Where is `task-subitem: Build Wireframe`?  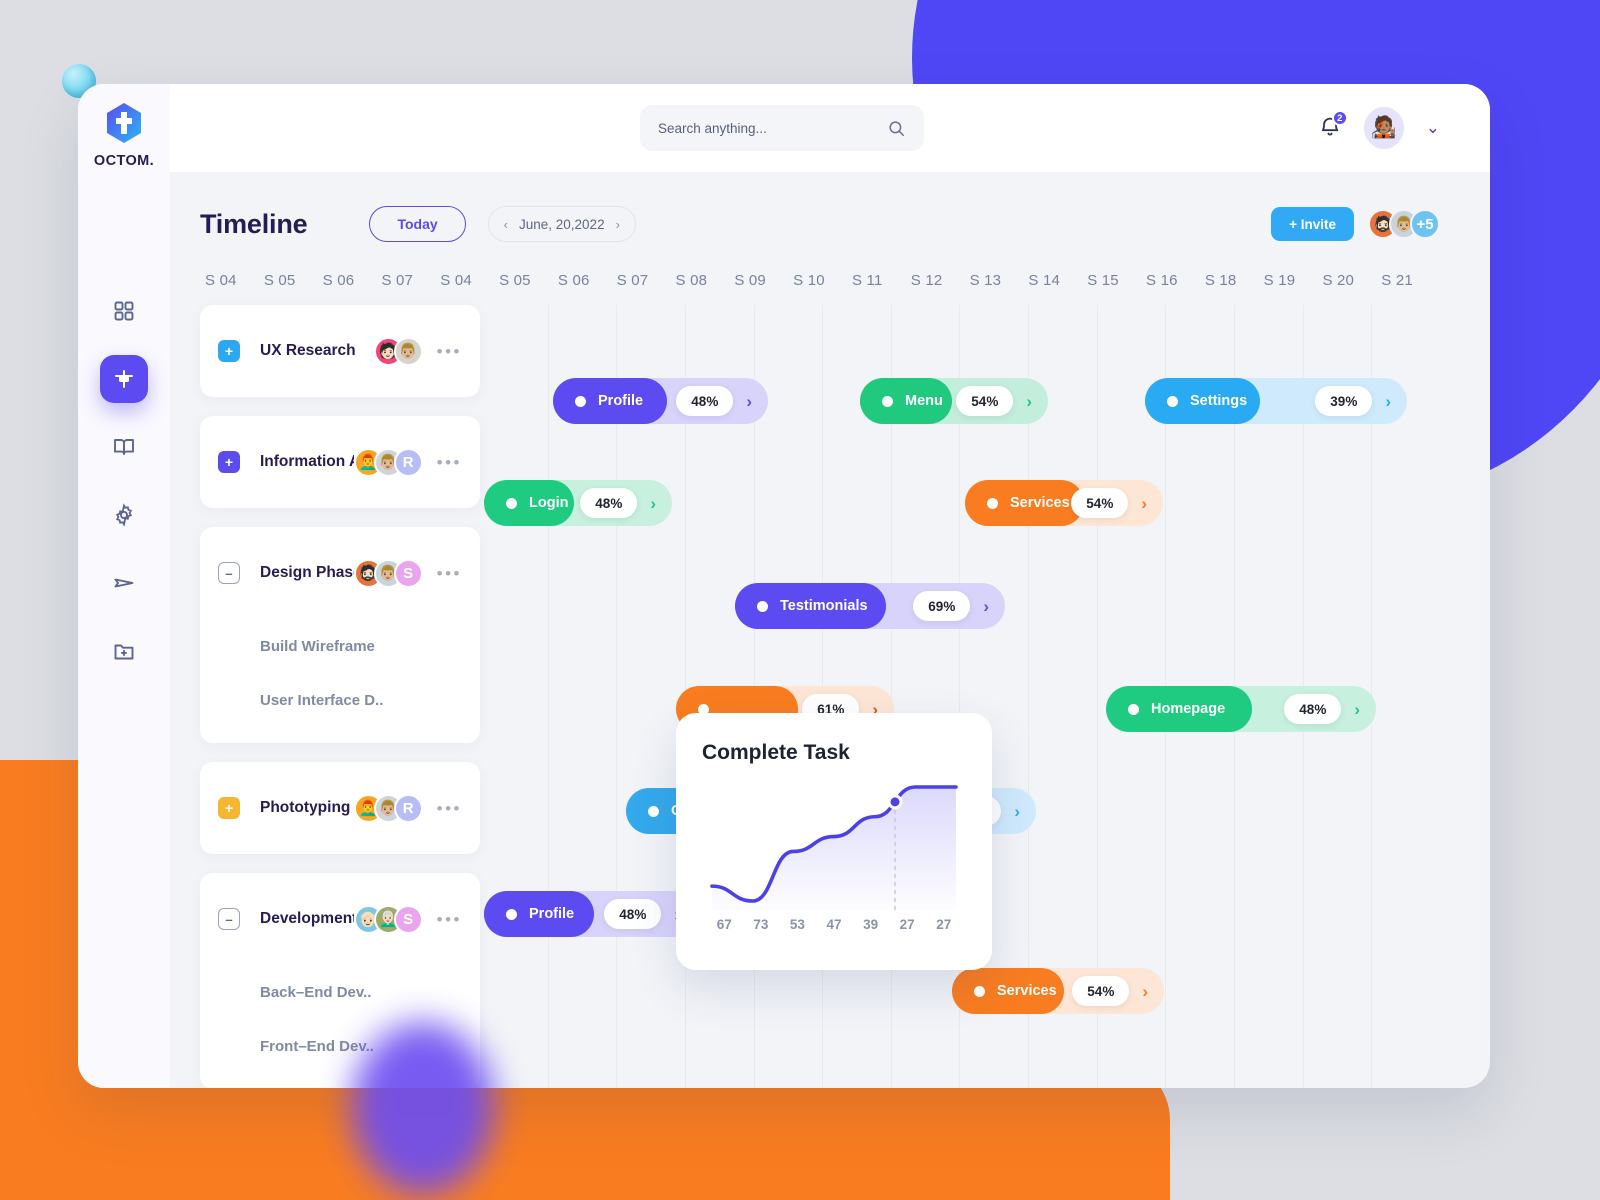 task-subitem: Build Wireframe is located at coordinates (340, 646).